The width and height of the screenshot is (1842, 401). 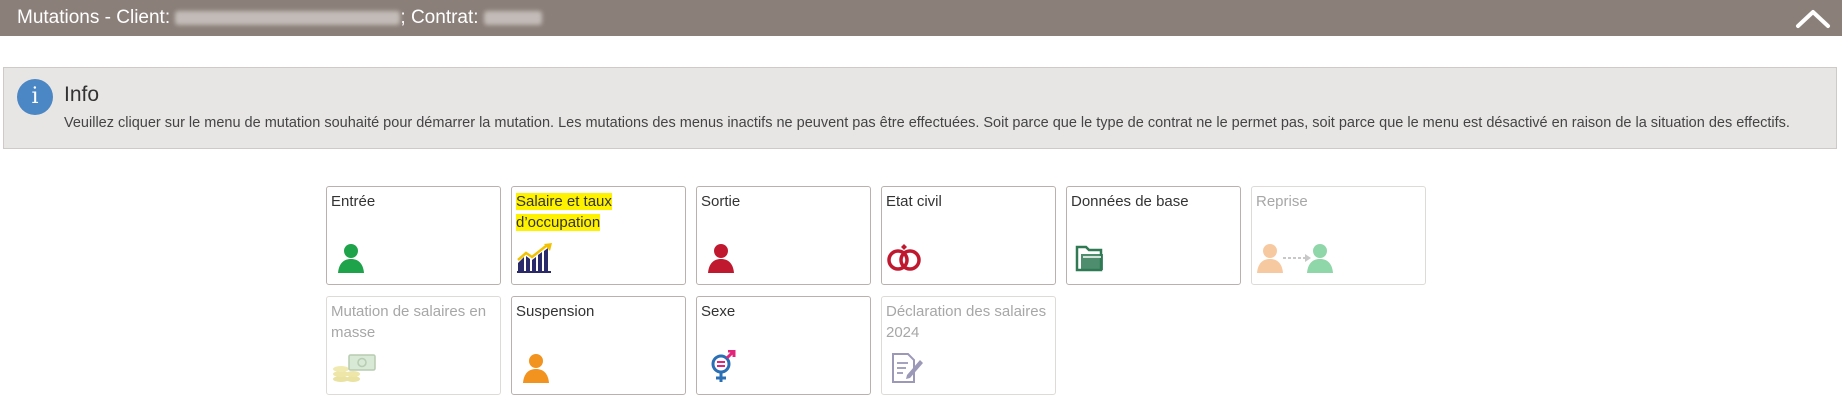 What do you see at coordinates (413, 235) in the screenshot?
I see `tile-entree: Entrée` at bounding box center [413, 235].